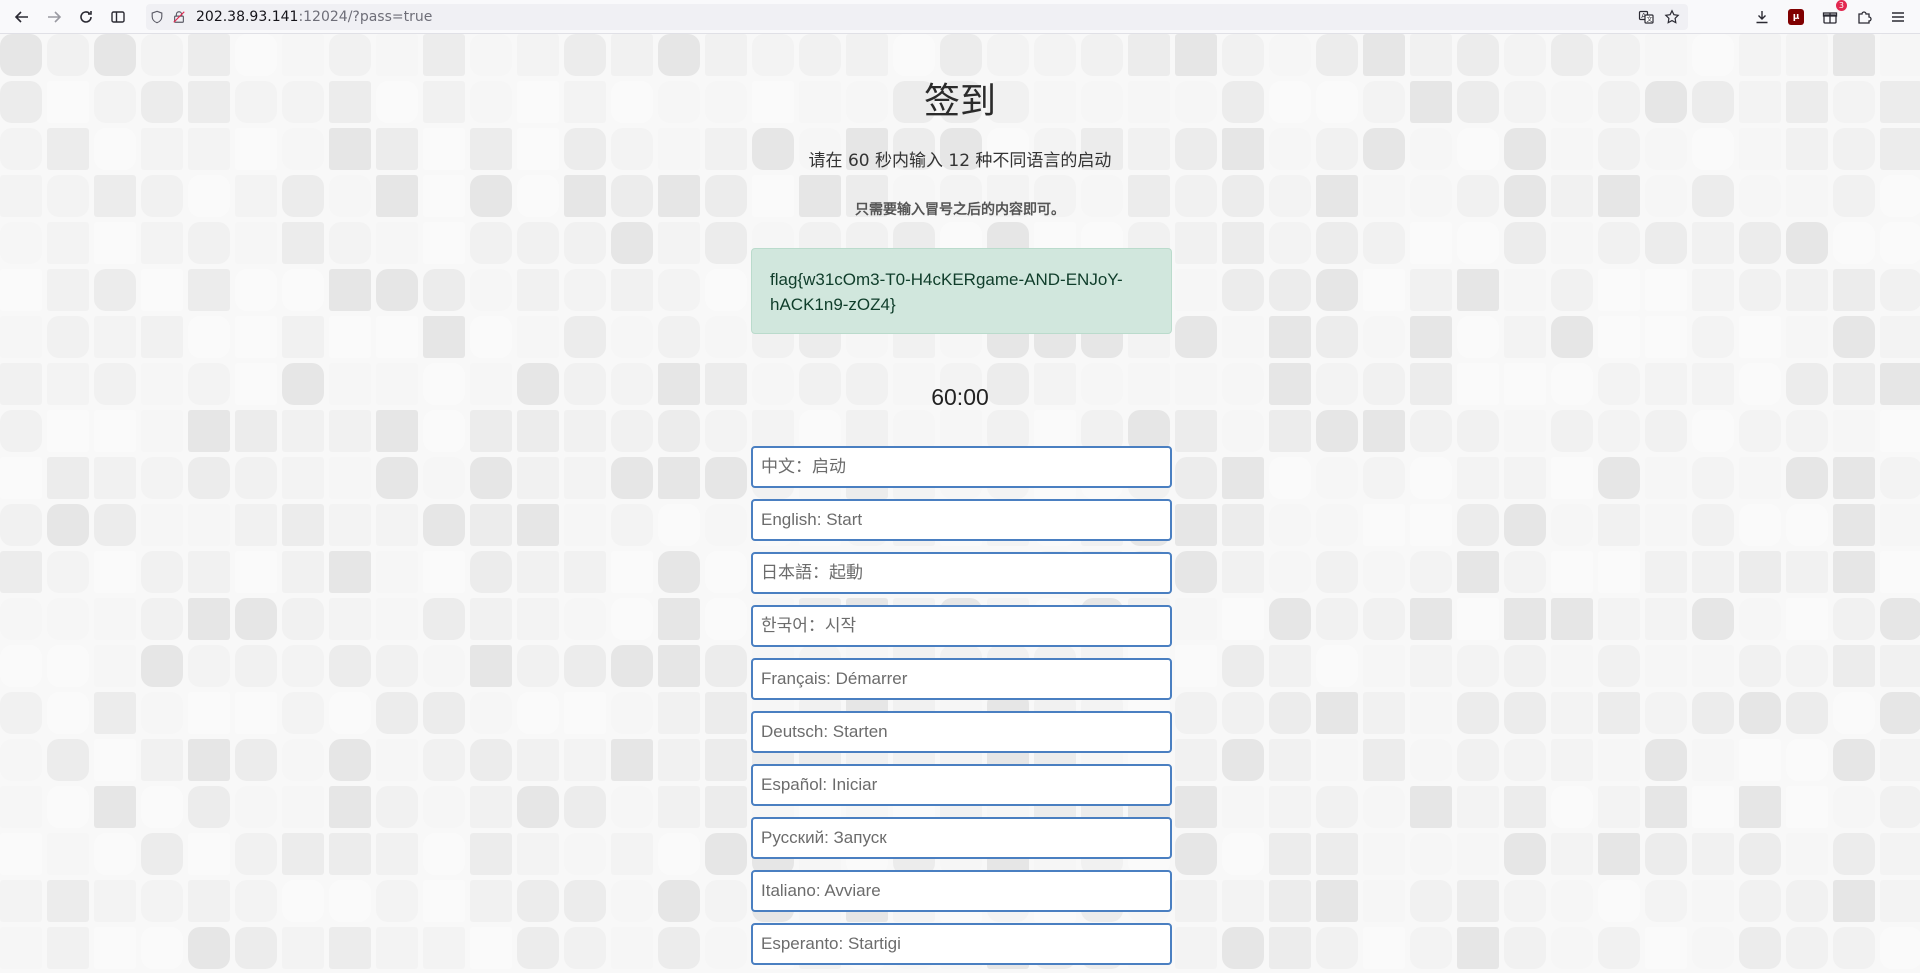  Describe the element at coordinates (961, 891) in the screenshot. I see `input-italian` at that location.